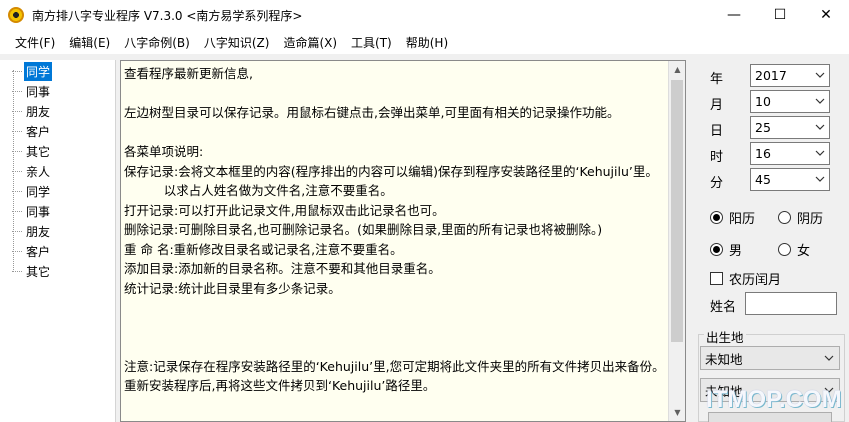 The height and width of the screenshot is (422, 849). What do you see at coordinates (35, 42) in the screenshot?
I see `menu-file: 文件(F)` at bounding box center [35, 42].